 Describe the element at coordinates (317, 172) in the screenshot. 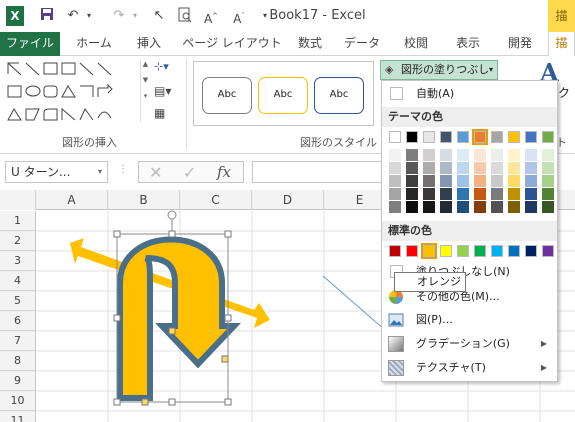

I see `formula-input` at that location.